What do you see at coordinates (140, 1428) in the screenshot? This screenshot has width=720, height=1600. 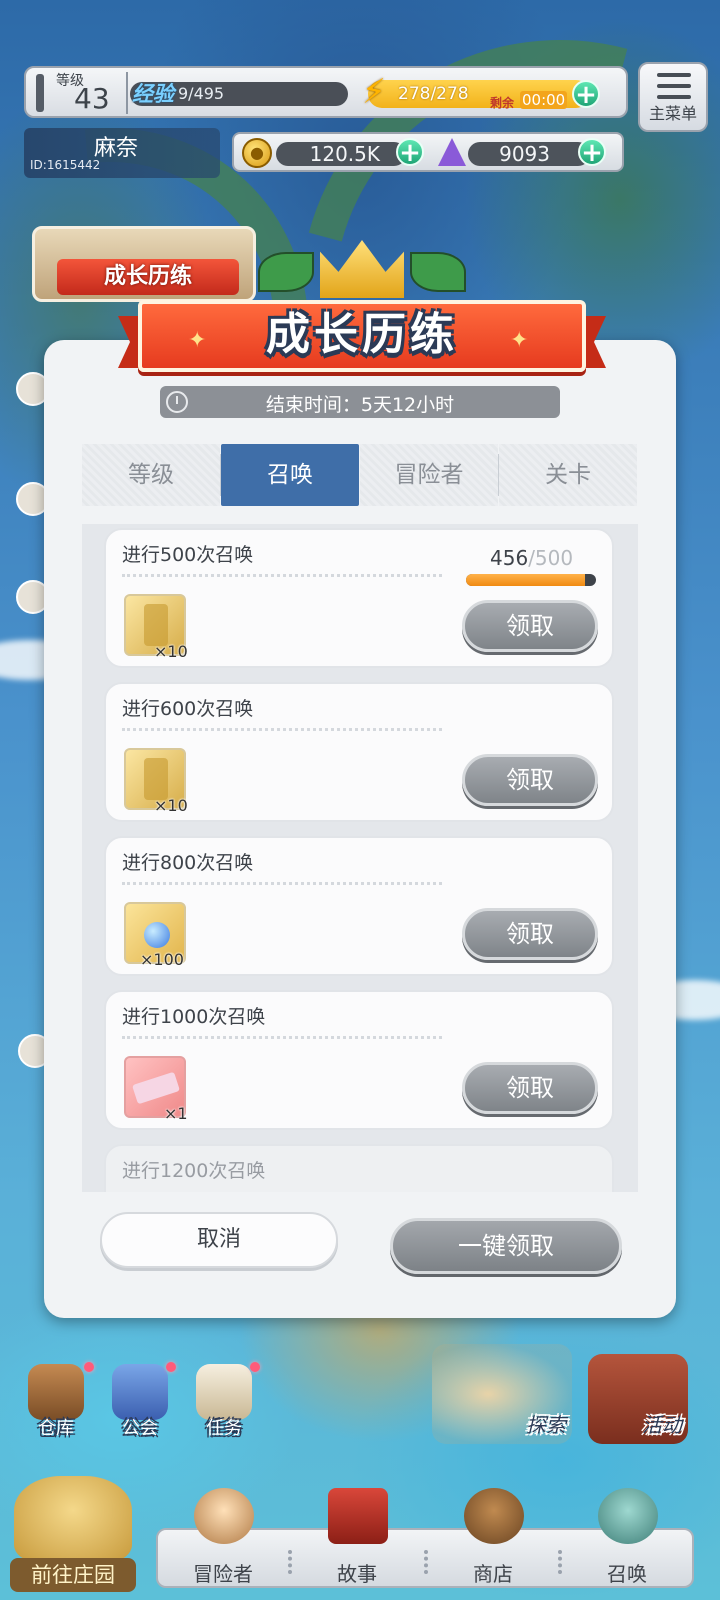 I see `guild-label: 公会` at bounding box center [140, 1428].